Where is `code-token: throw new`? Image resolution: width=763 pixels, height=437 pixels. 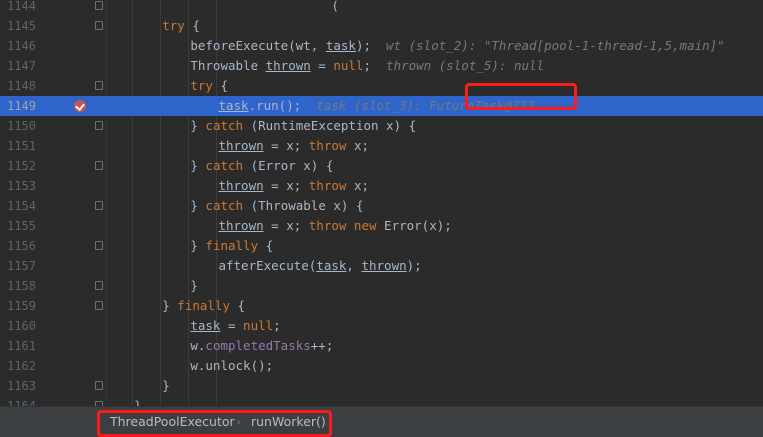 code-token: throw new is located at coordinates (342, 225).